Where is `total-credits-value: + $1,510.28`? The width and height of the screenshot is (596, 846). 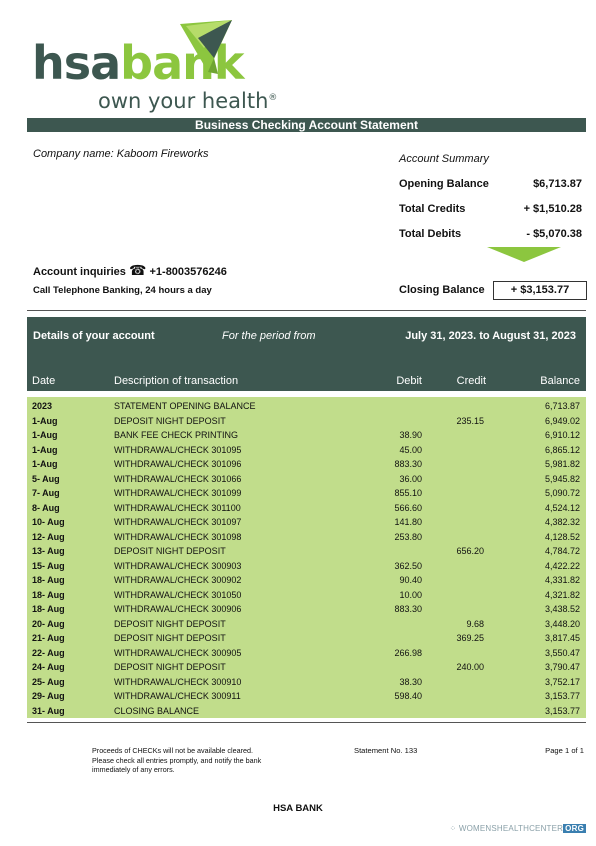
total-credits-value: + $1,510.28 is located at coordinates (552, 209).